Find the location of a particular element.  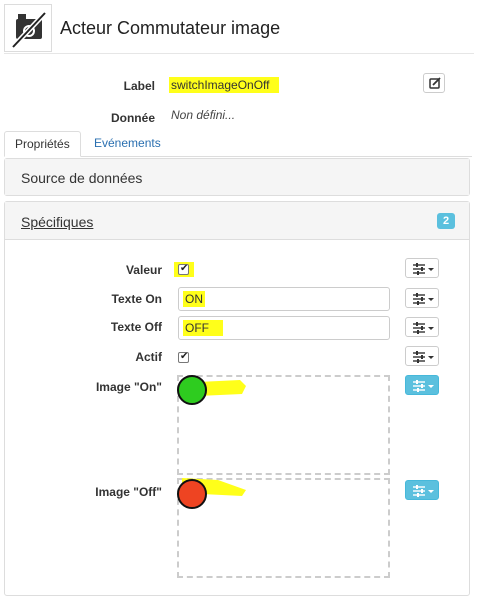

actif-label: Actif is located at coordinates (148, 357).